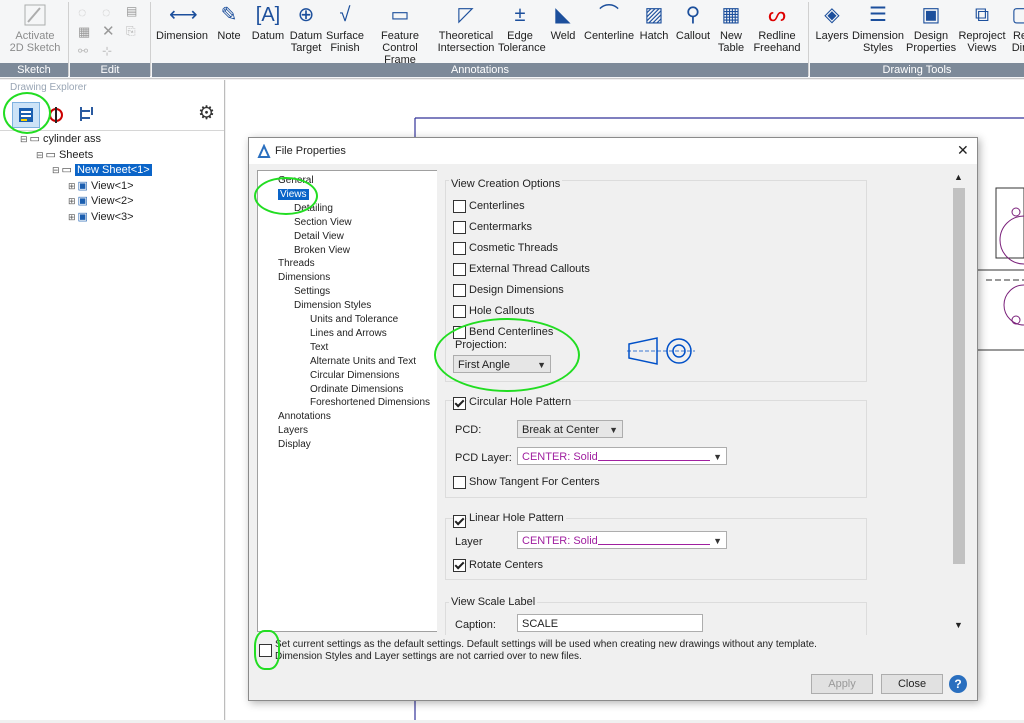 This screenshot has height=723, width=1024. What do you see at coordinates (493, 602) in the screenshot?
I see `view-scale-title: View Scale Label` at bounding box center [493, 602].